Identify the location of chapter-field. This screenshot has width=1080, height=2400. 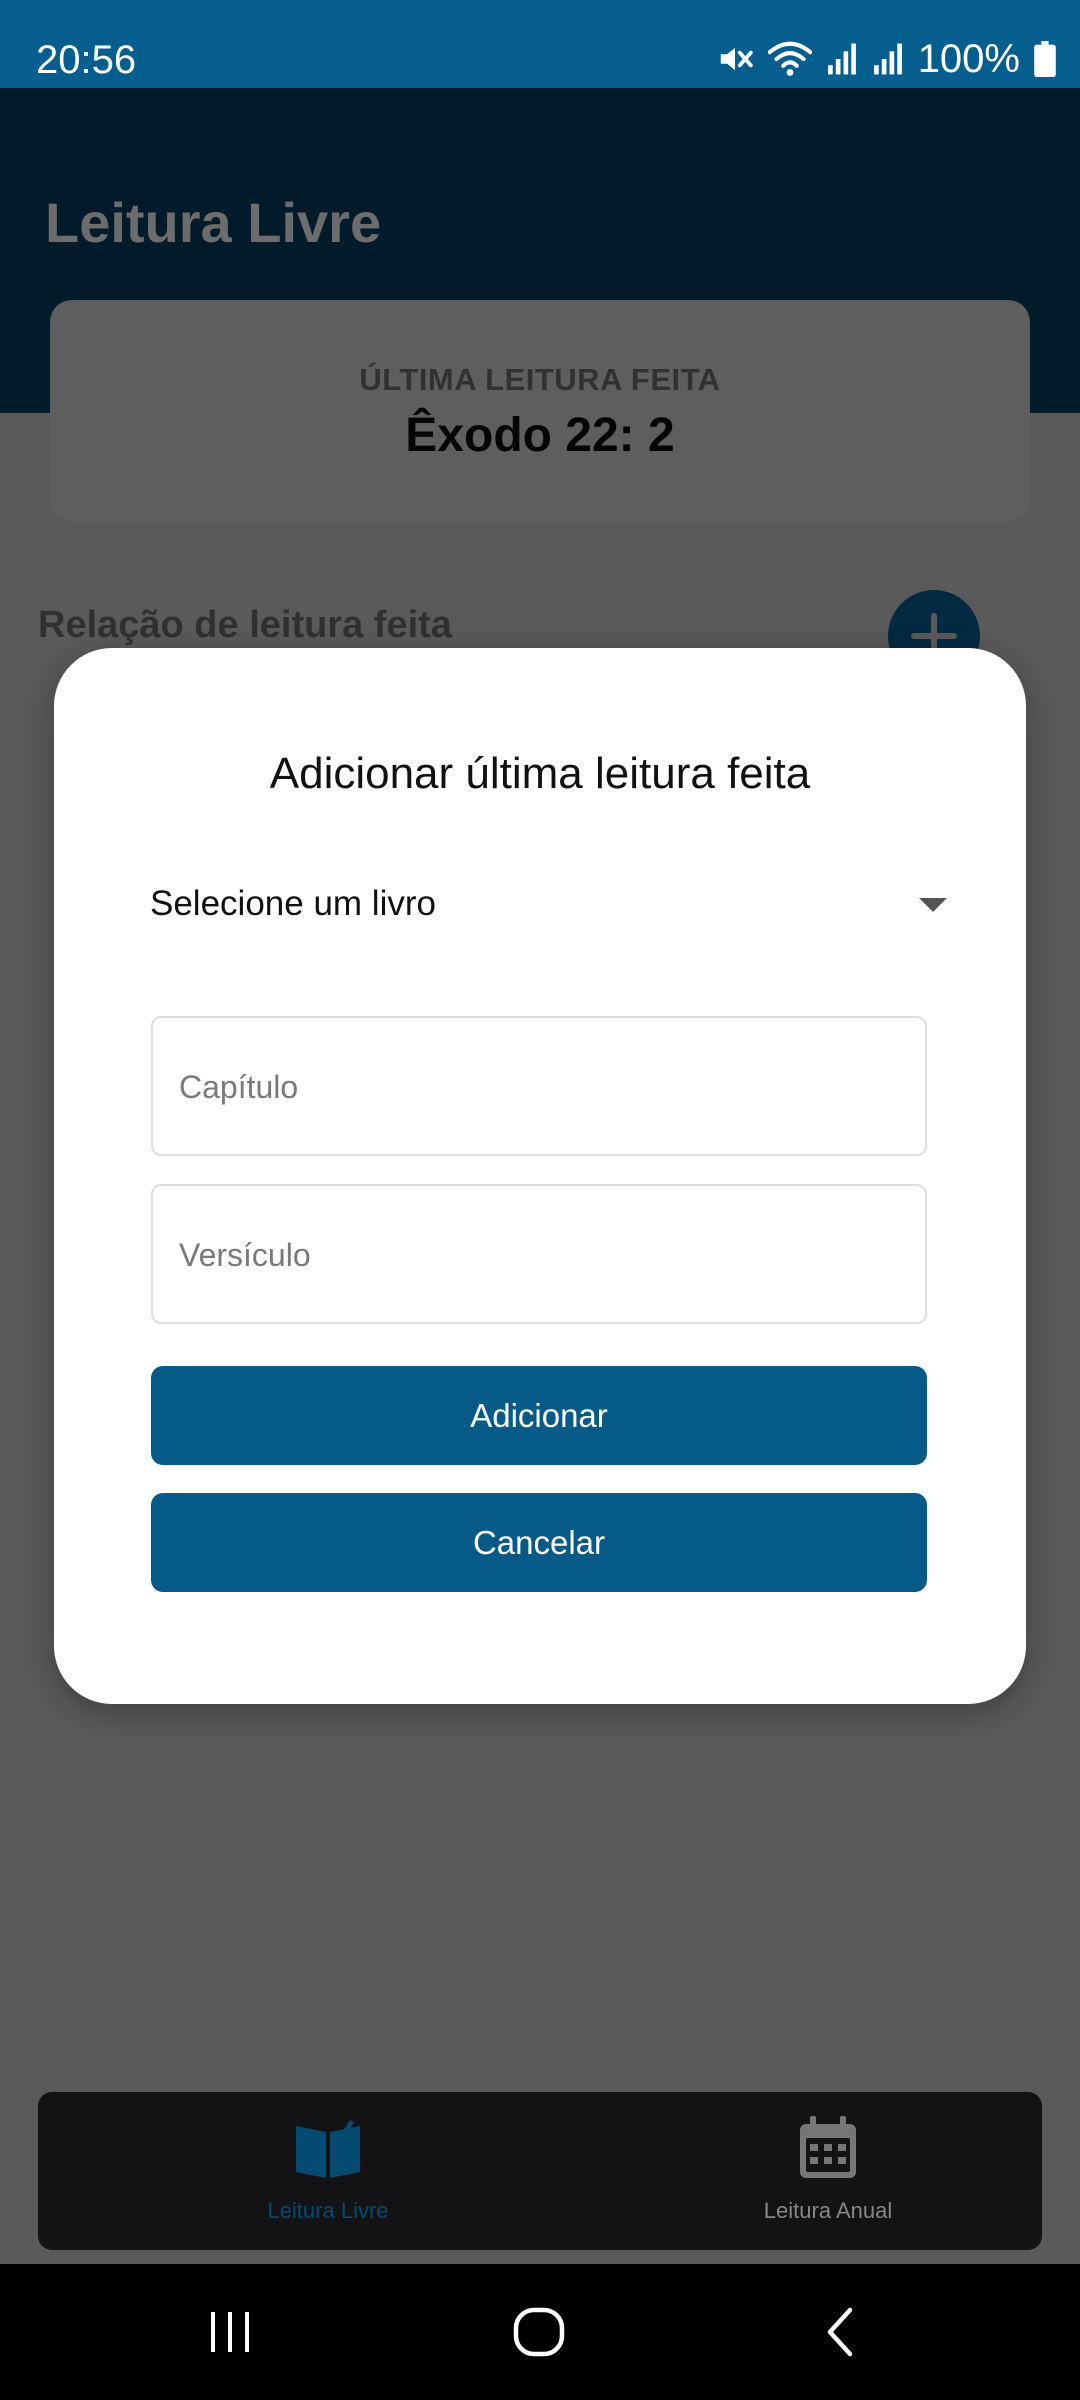
(539, 1086).